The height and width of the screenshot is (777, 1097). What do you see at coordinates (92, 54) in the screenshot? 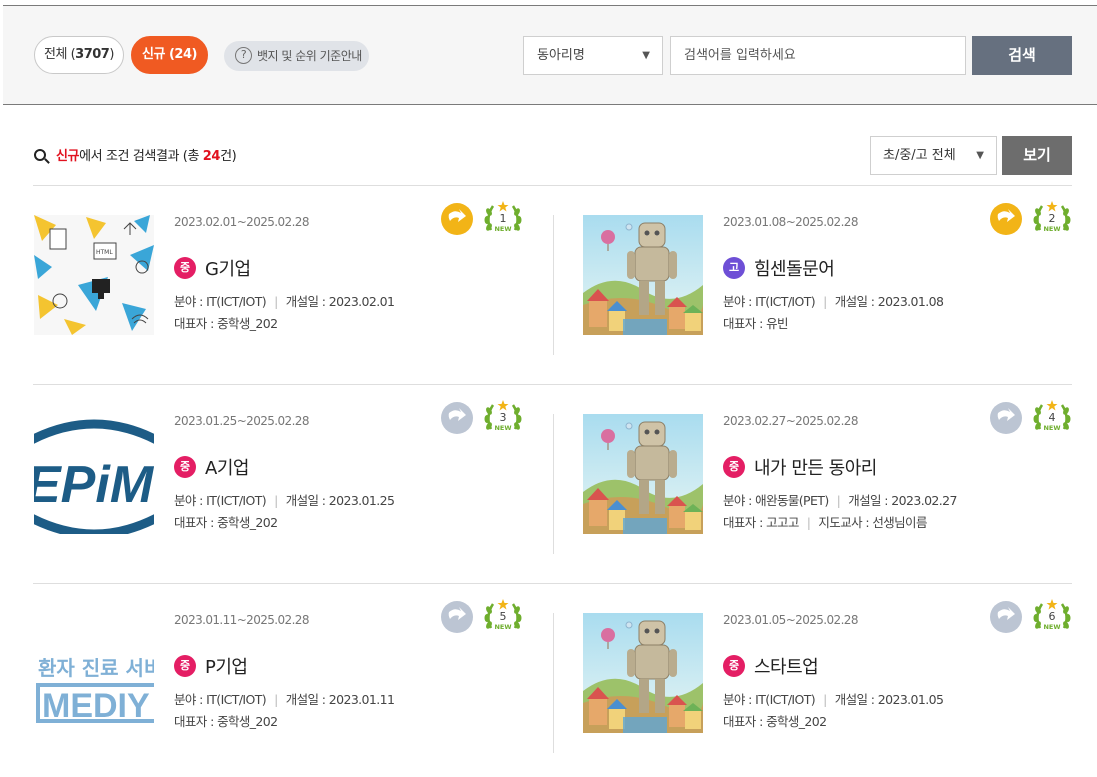
I see `filter-all-count: 3707` at bounding box center [92, 54].